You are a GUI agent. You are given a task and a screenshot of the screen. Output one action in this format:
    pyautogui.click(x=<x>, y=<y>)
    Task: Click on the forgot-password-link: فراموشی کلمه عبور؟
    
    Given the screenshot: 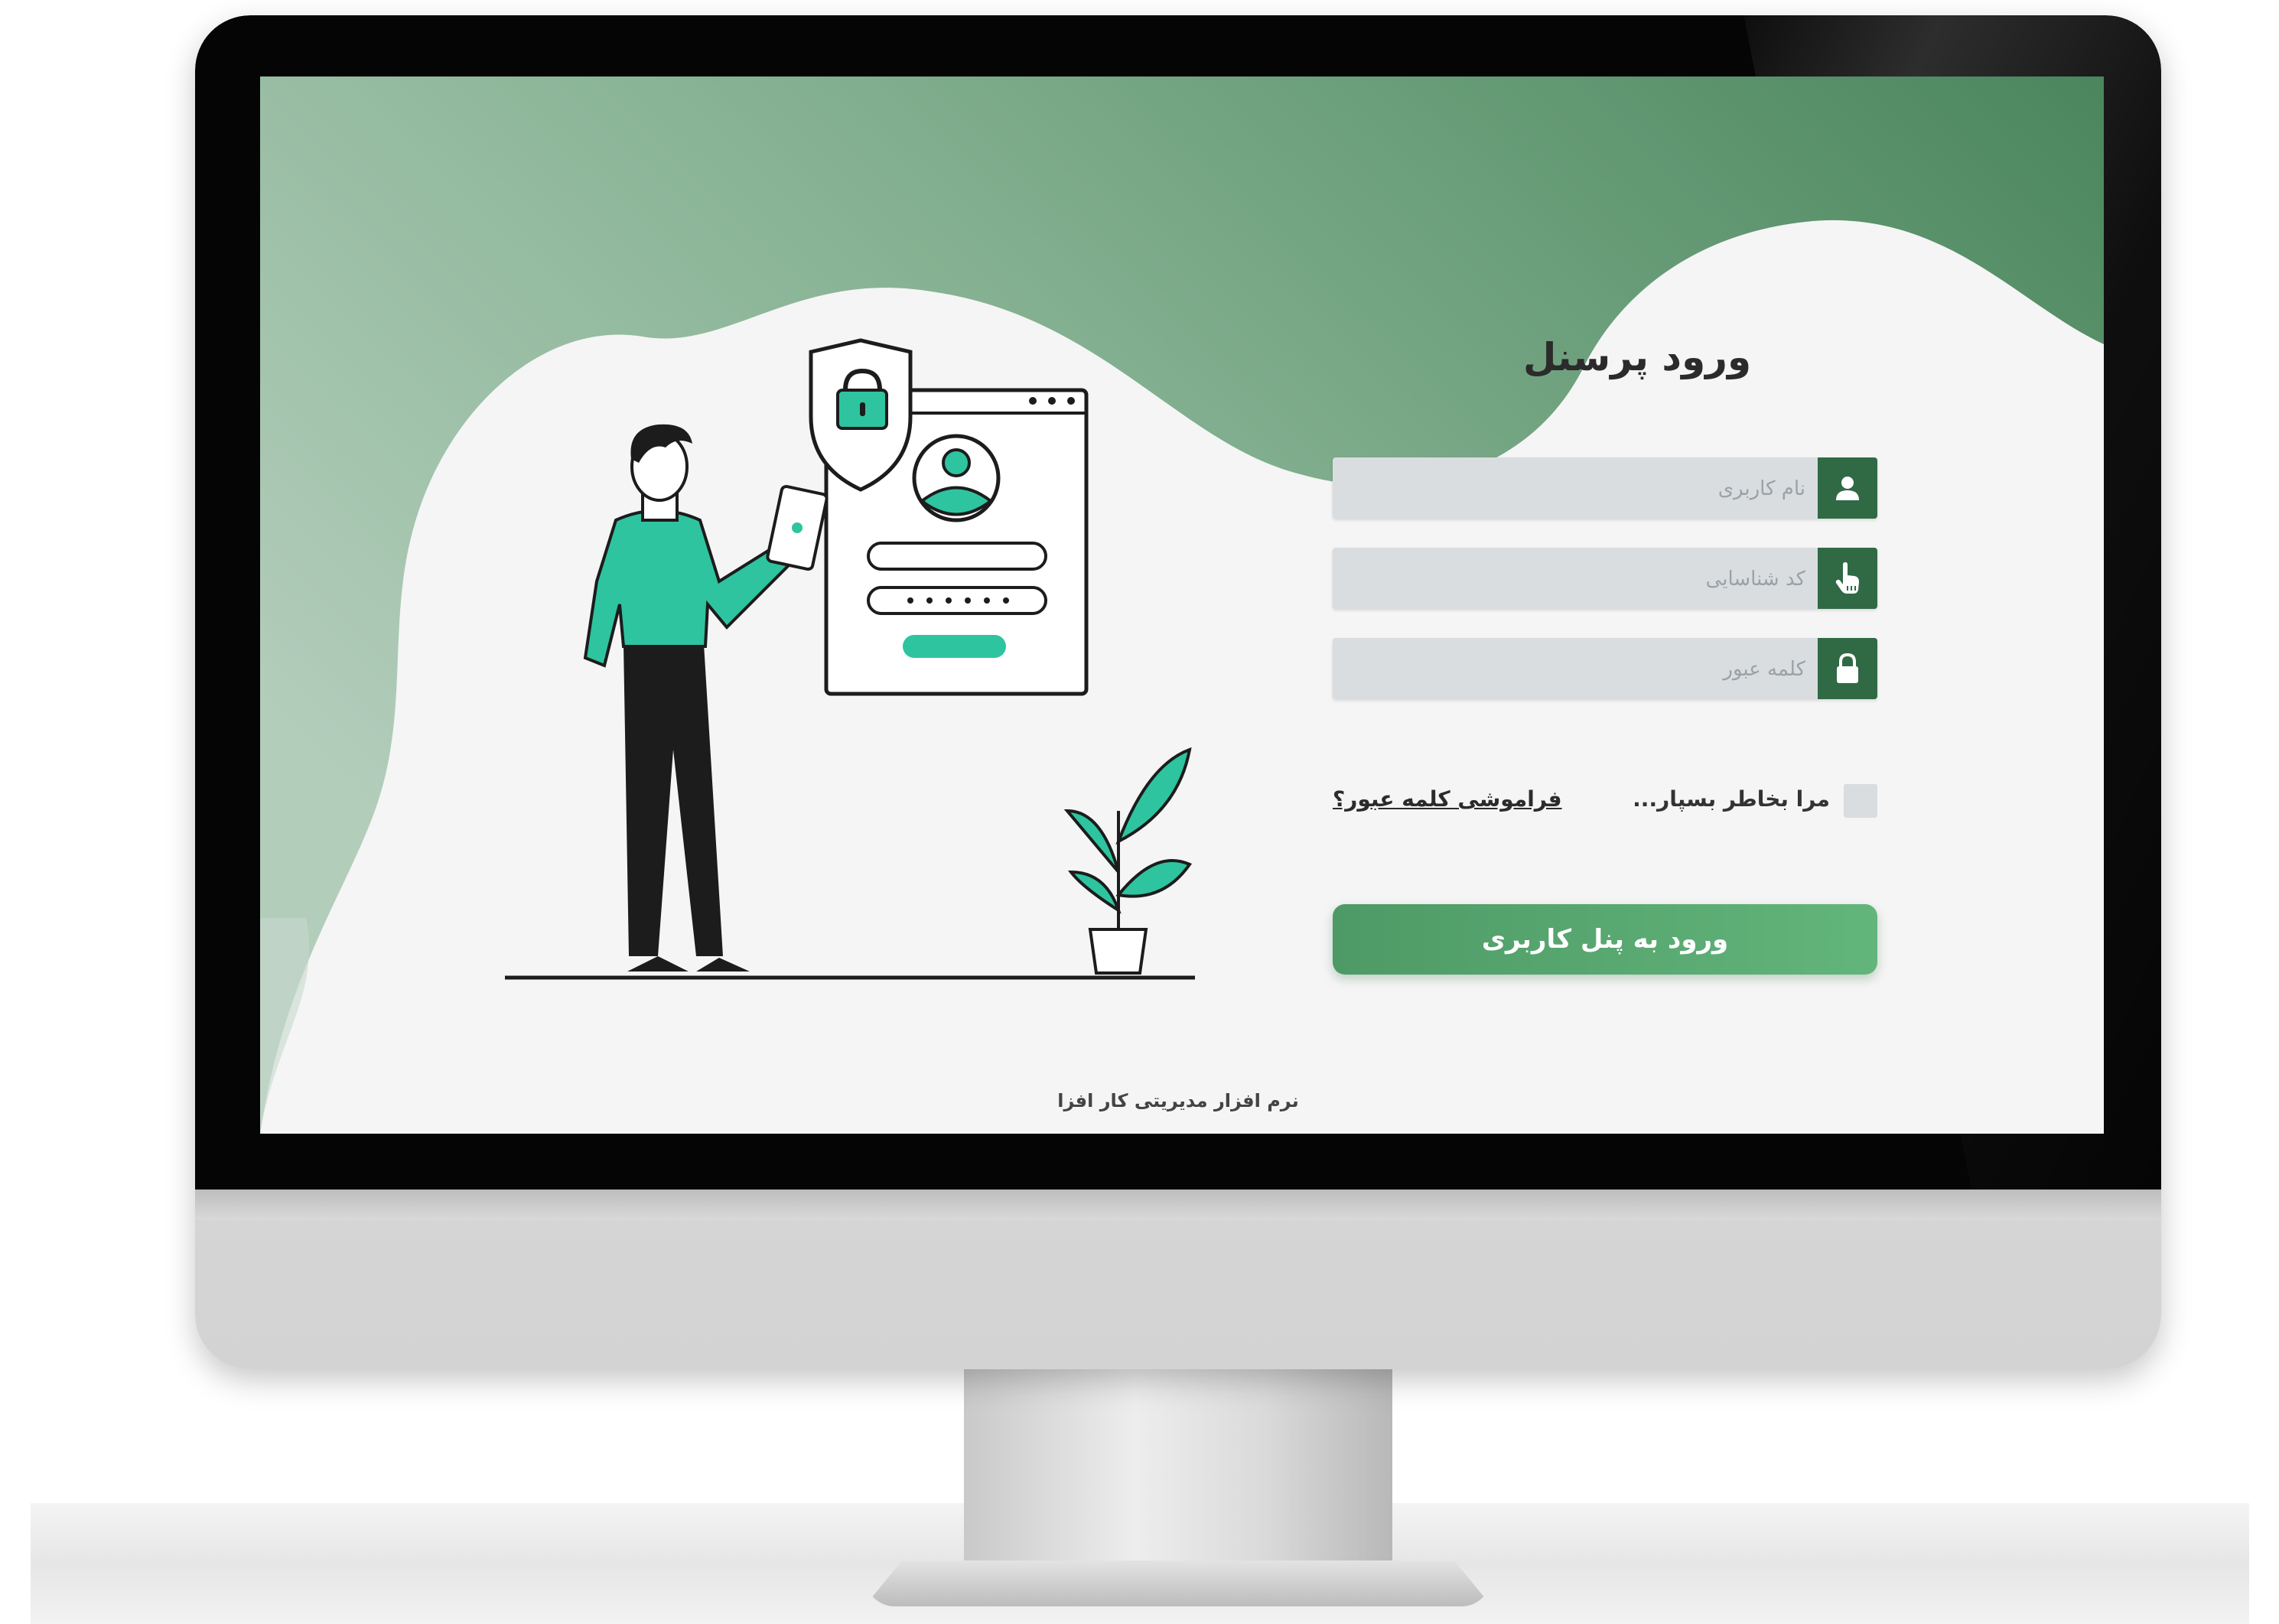 What is the action you would take?
    pyautogui.click(x=1447, y=799)
    